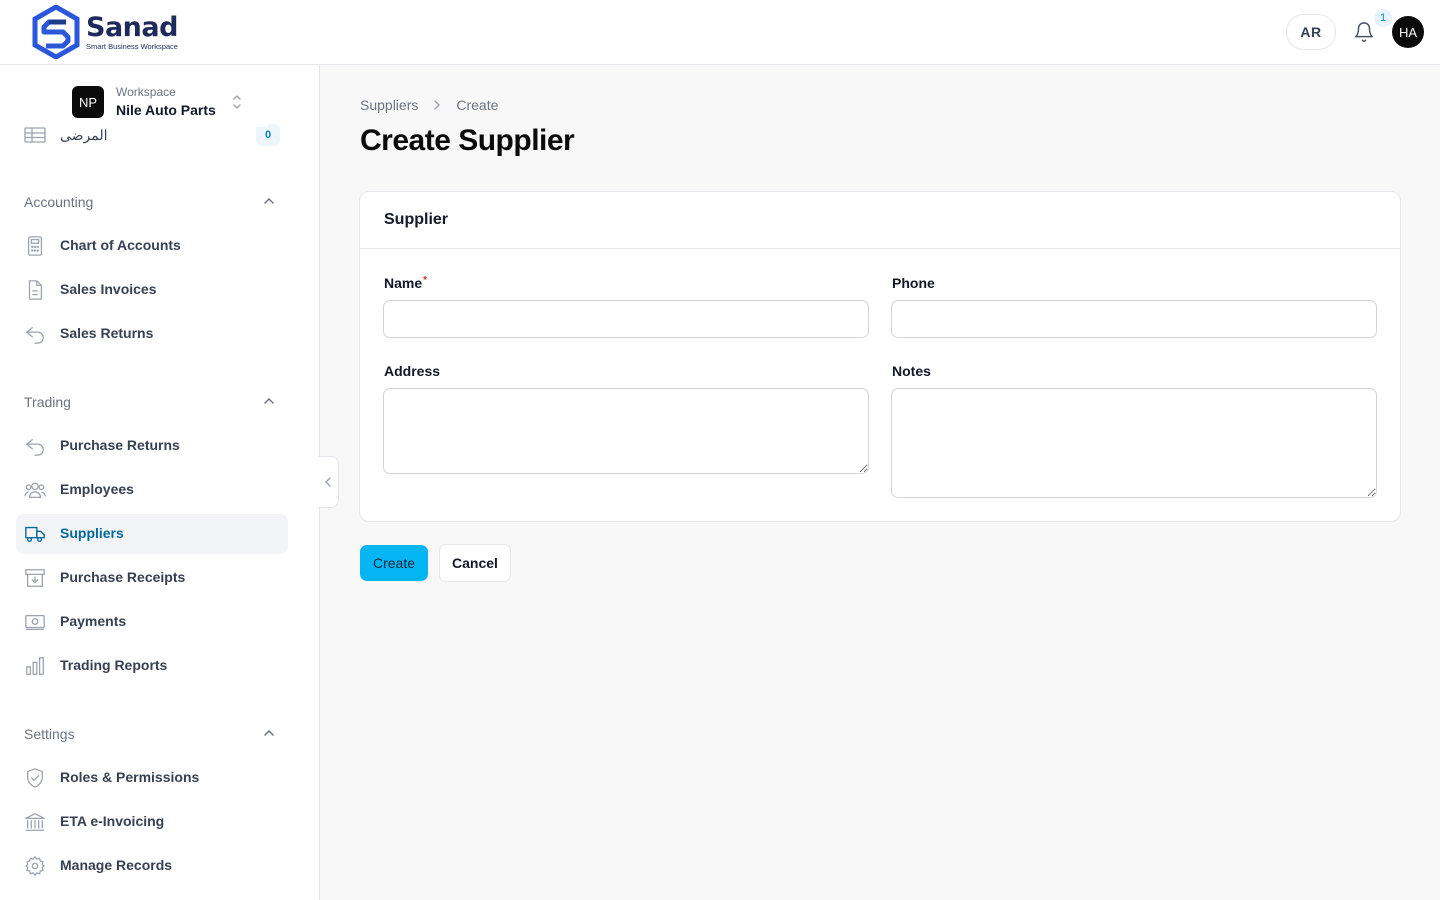  I want to click on sidebar-item-label: المرضى, so click(84, 134).